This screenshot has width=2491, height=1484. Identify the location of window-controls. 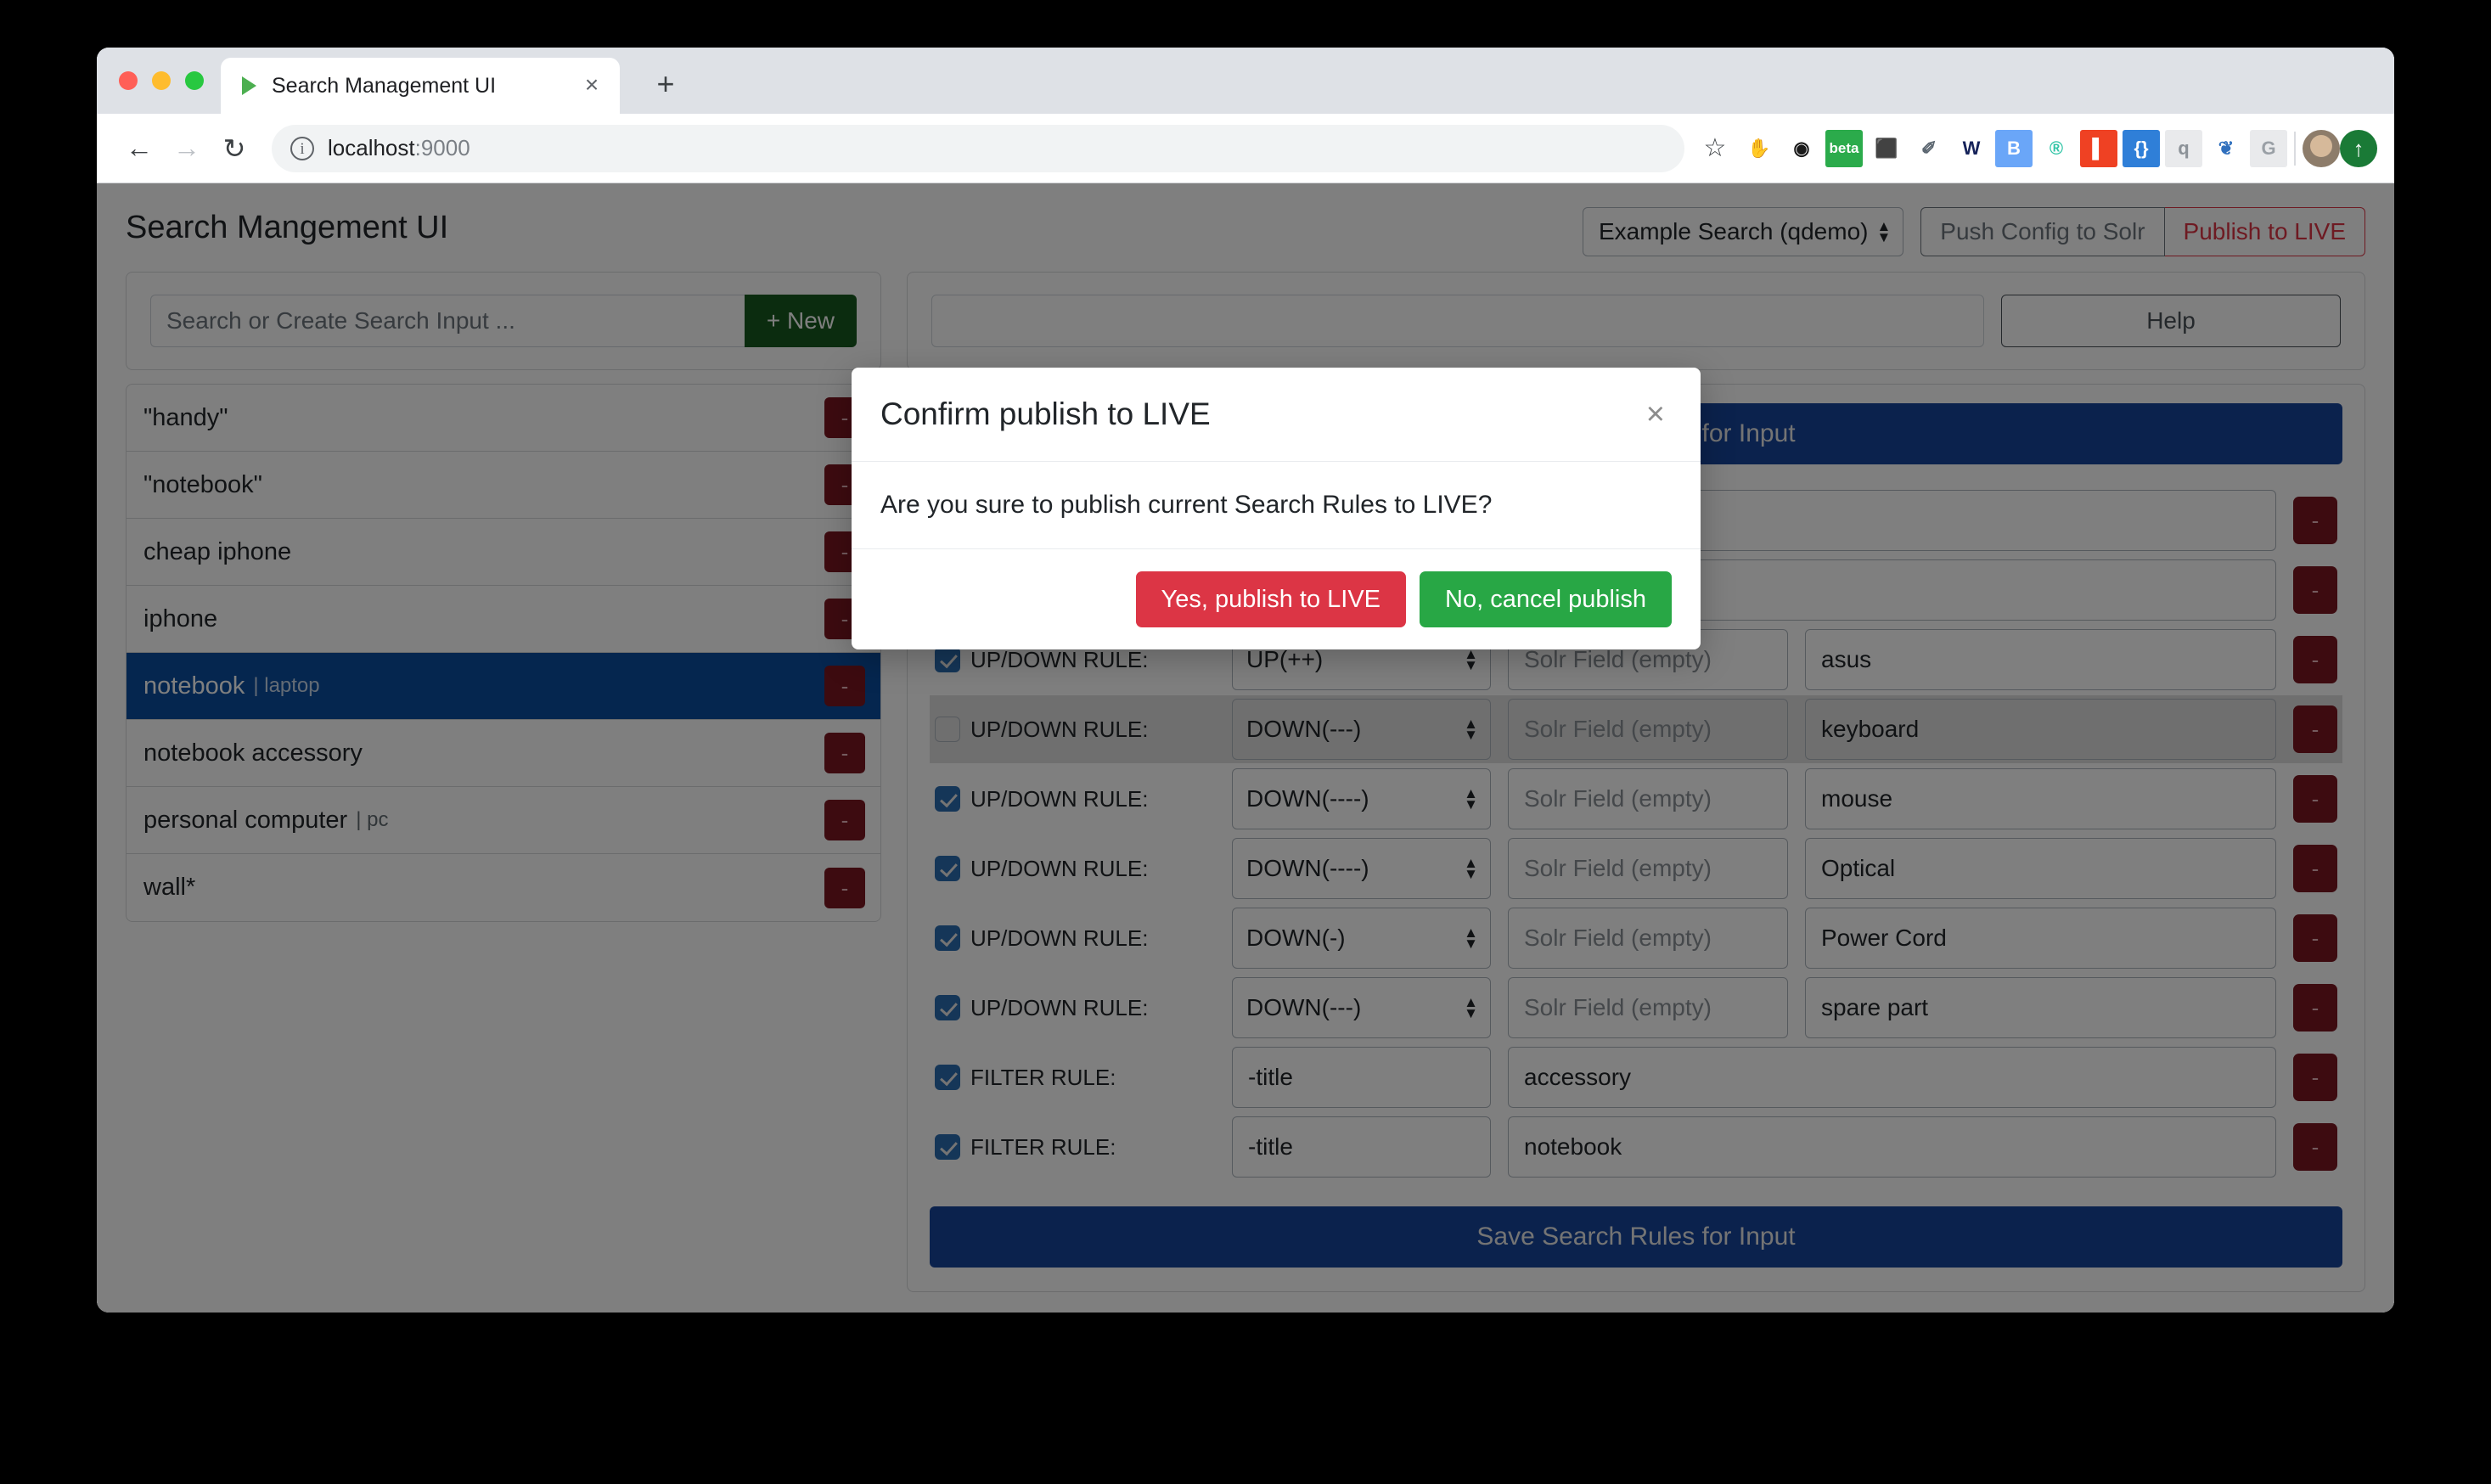
(161, 80).